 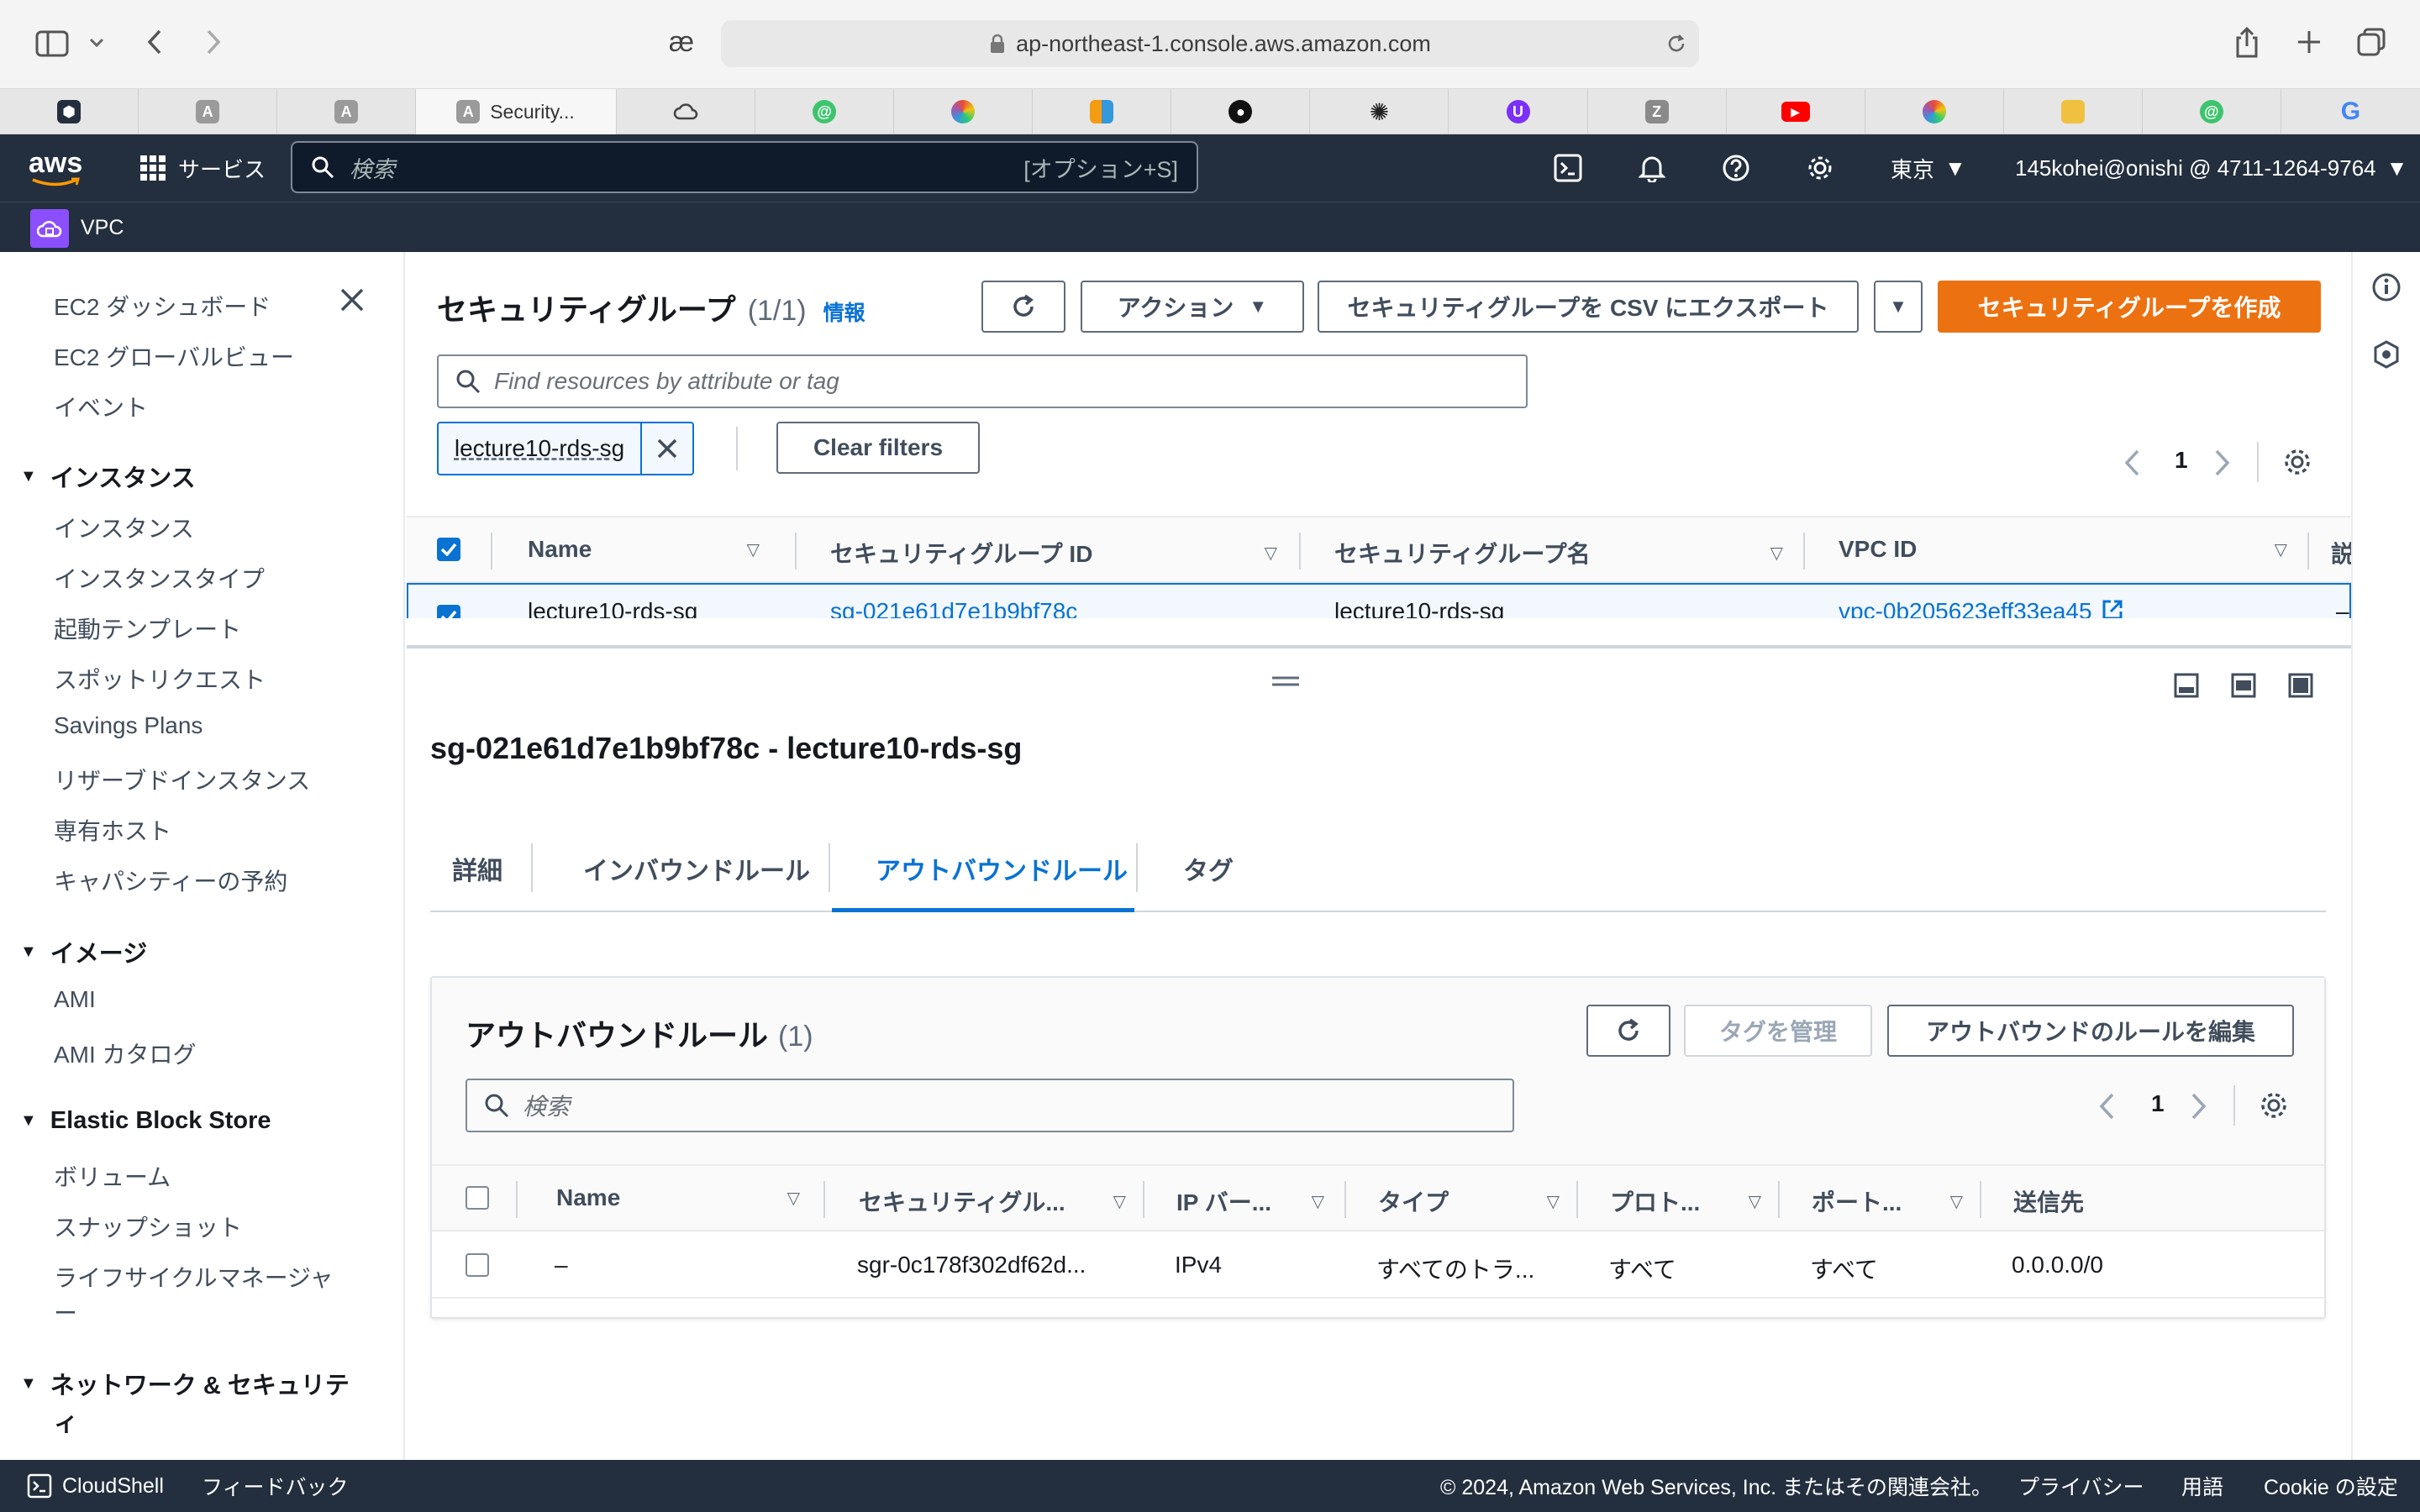 I want to click on share-icon, so click(x=2247, y=42).